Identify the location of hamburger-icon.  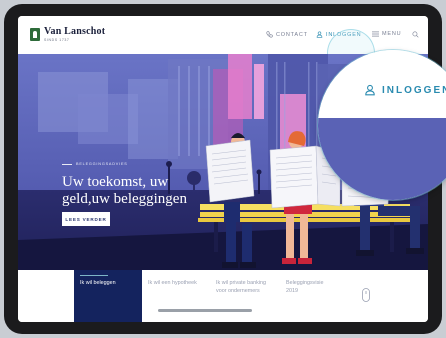
(375, 34).